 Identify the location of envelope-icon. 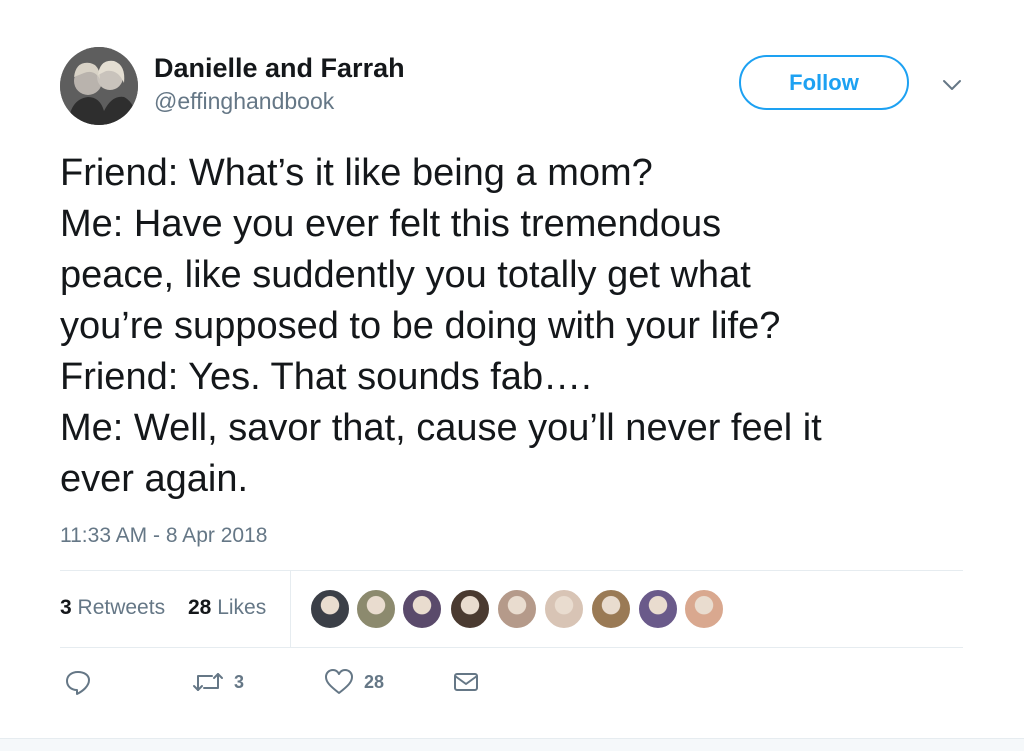
(466, 682).